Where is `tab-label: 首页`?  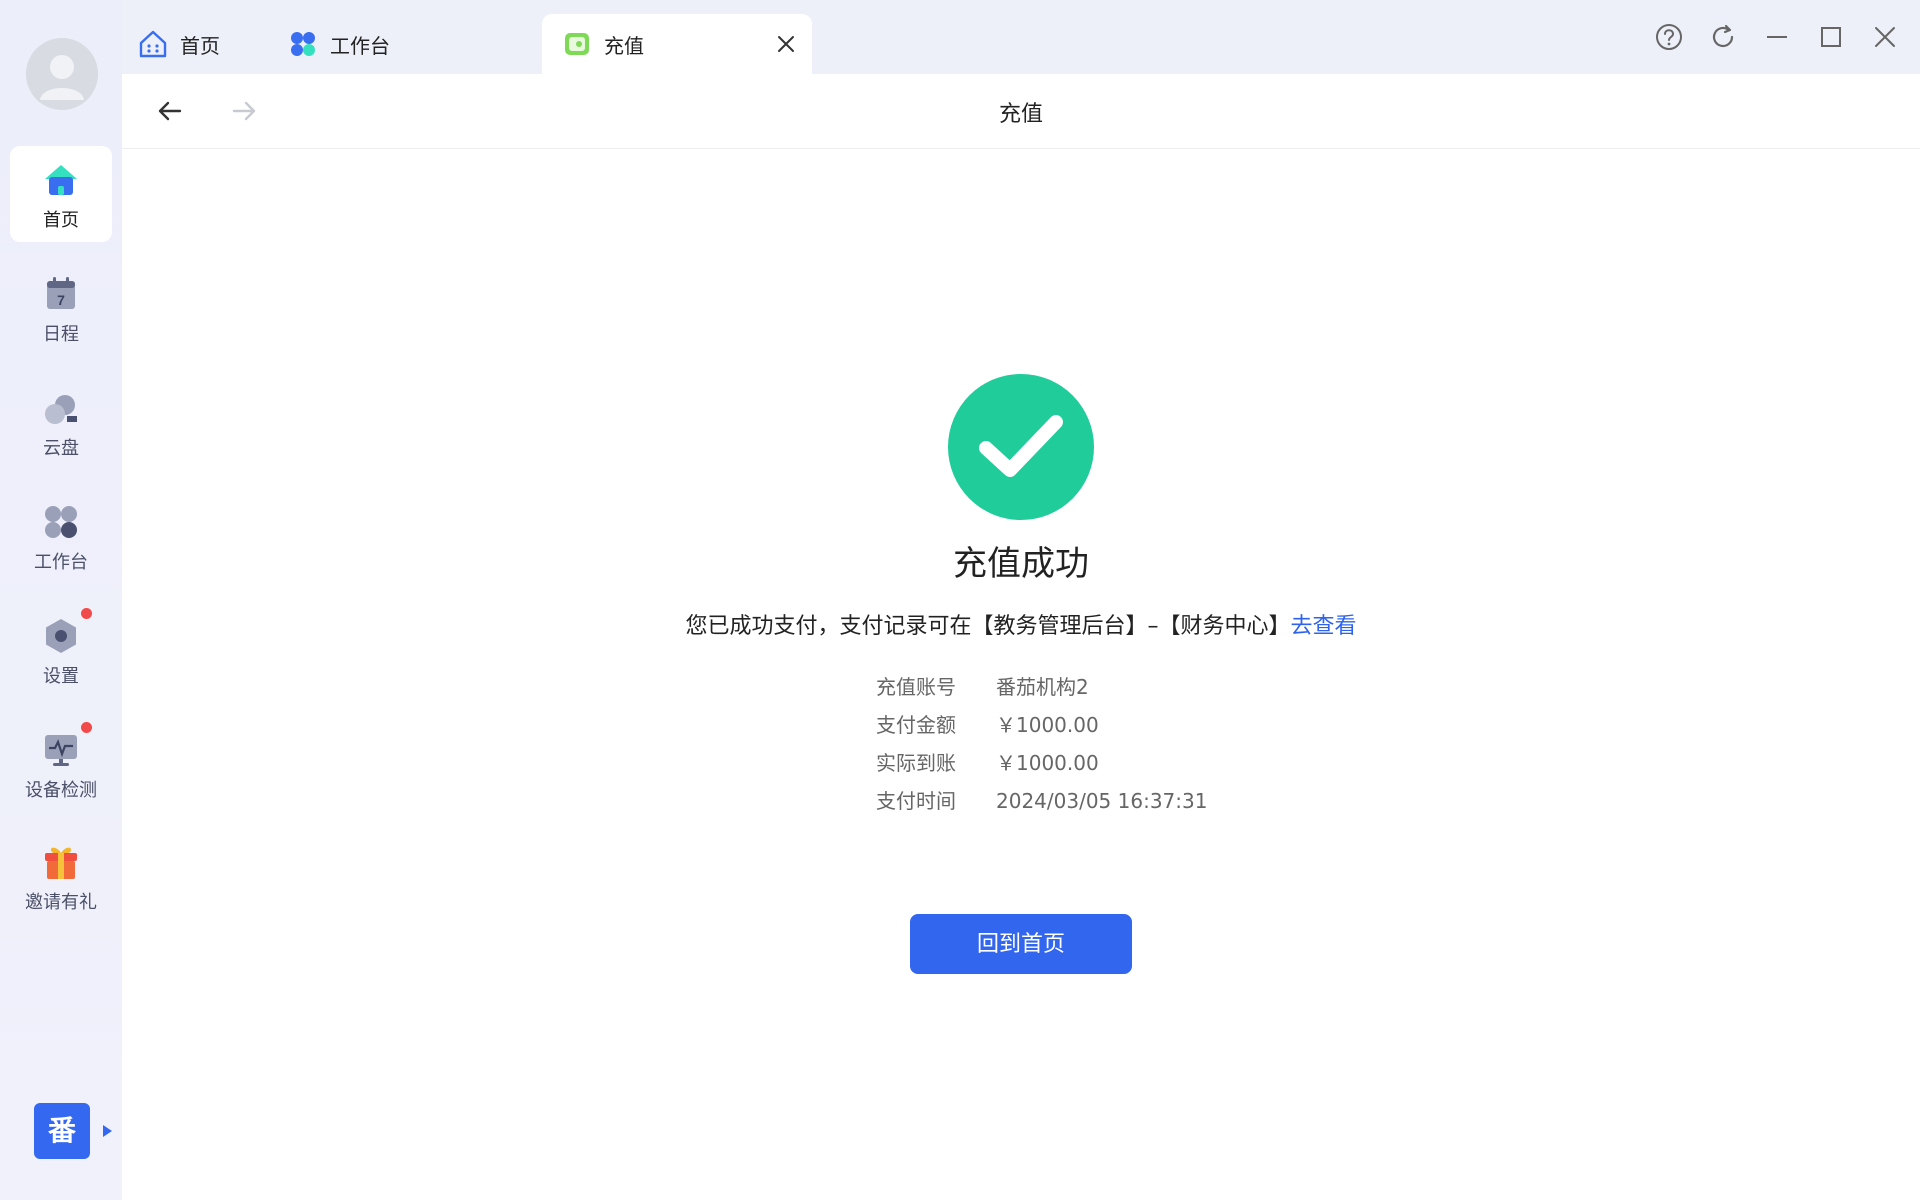
tab-label: 首页 is located at coordinates (200, 45).